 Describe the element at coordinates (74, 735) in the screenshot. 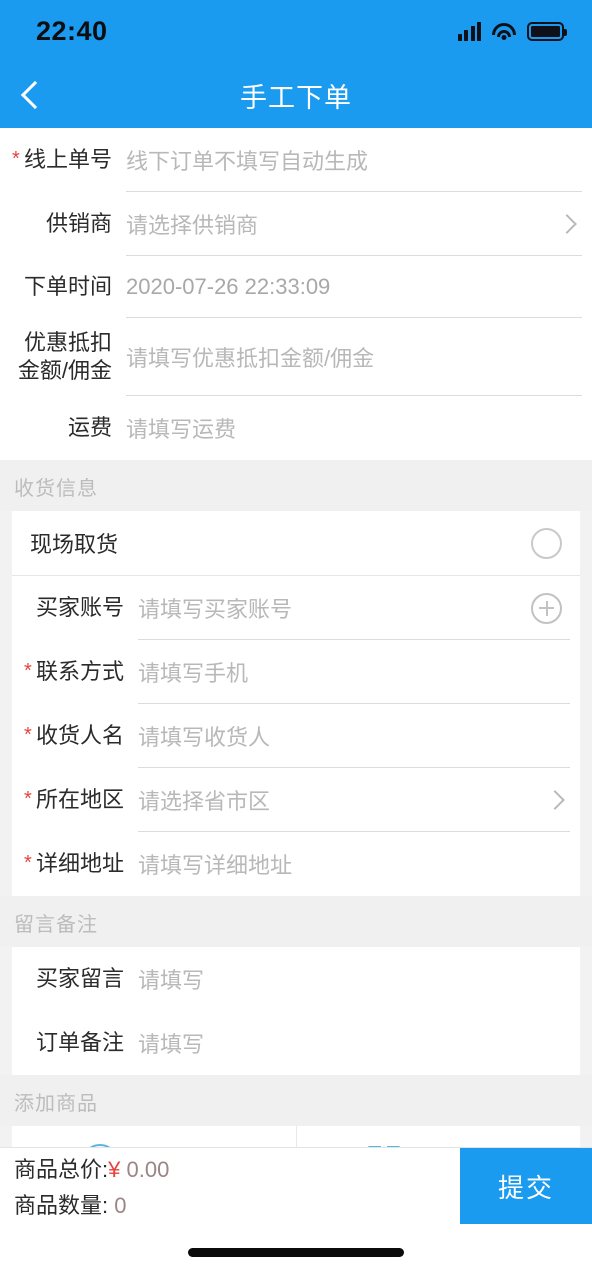

I see `field-label: * 收货人名` at that location.